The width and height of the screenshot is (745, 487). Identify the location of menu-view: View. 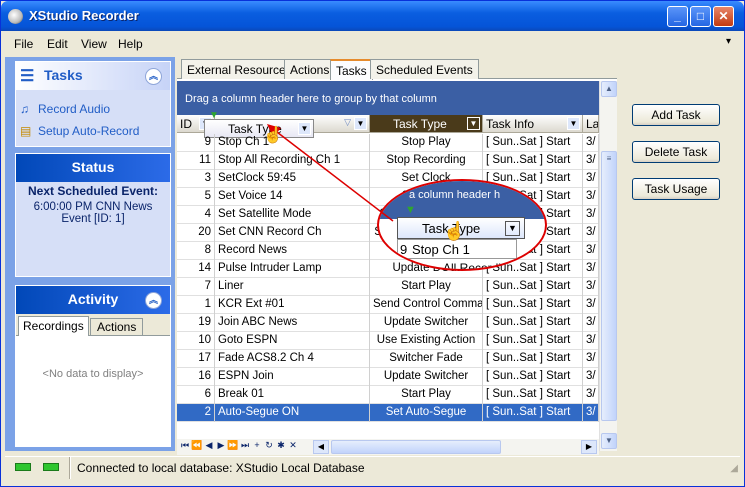
(94, 44).